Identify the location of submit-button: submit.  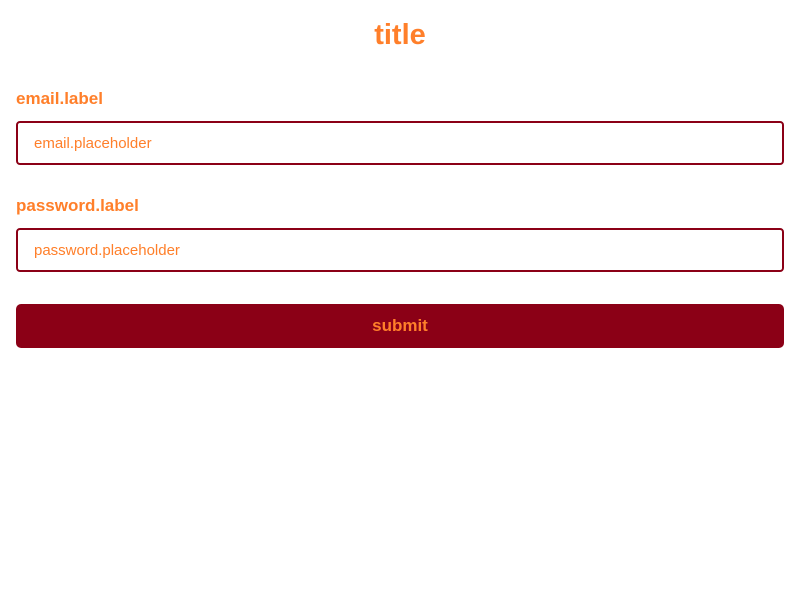
(400, 326).